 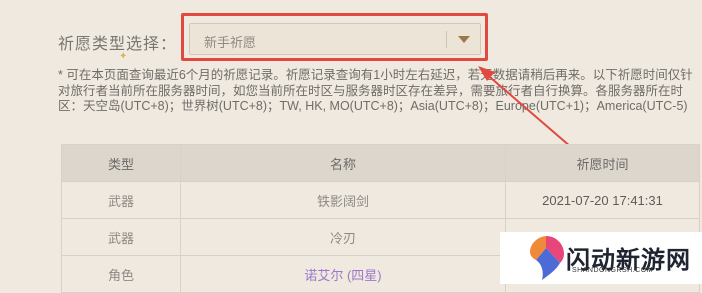 I want to click on cell-name: 冷刃, so click(x=343, y=237).